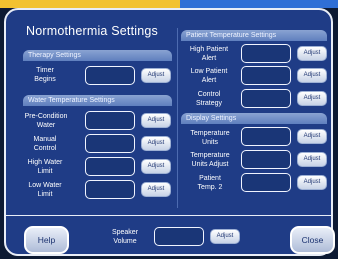 The height and width of the screenshot is (259, 338). I want to click on speaker-volume-adjust-button: Adjust, so click(225, 236).